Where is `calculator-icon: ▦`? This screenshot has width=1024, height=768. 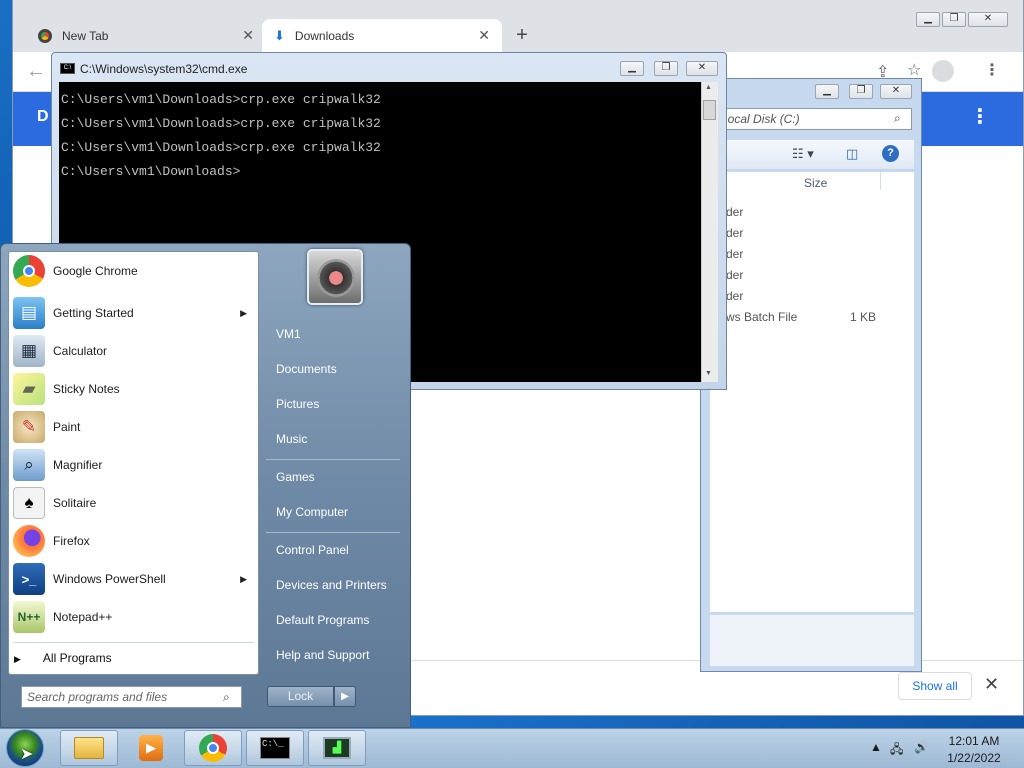 calculator-icon: ▦ is located at coordinates (29, 351).